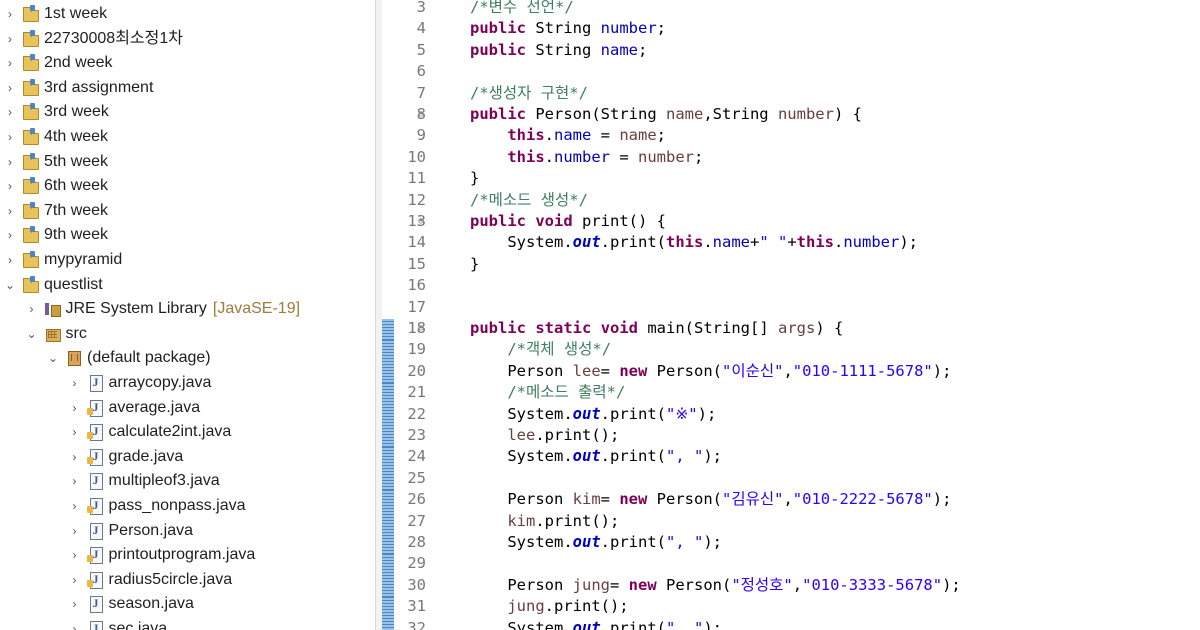 The width and height of the screenshot is (1200, 630). What do you see at coordinates (791, 28) in the screenshot?
I see `code-line: 4 public String number;` at bounding box center [791, 28].